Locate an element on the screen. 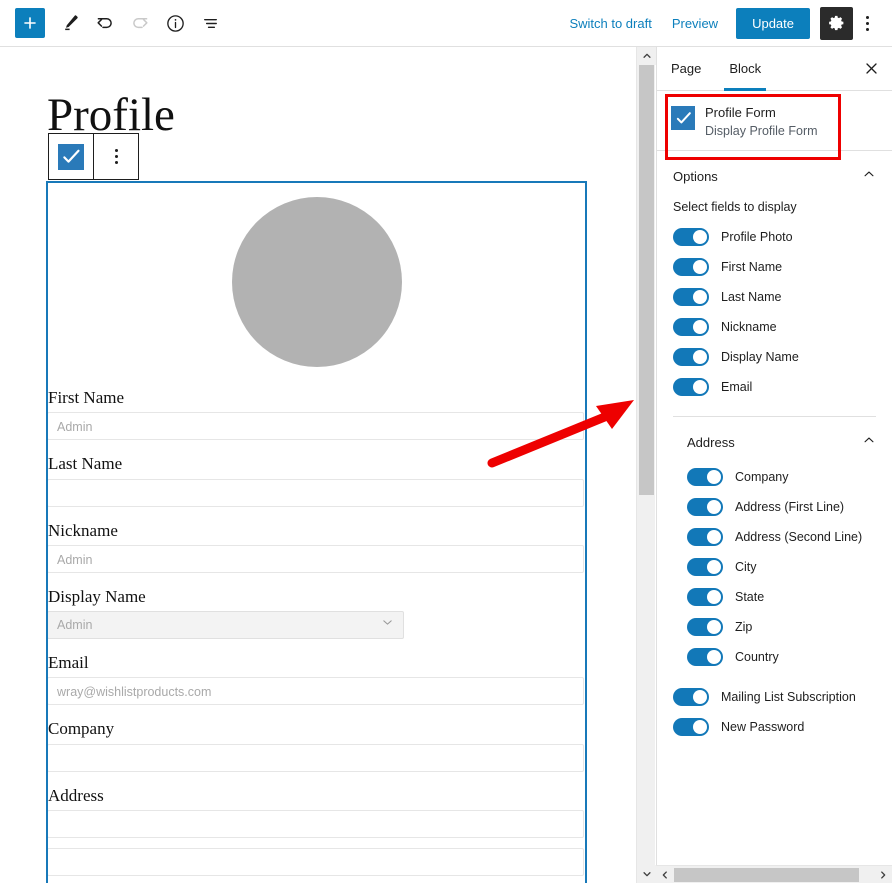 The height and width of the screenshot is (883, 892). toggle-label: New Password is located at coordinates (763, 727).